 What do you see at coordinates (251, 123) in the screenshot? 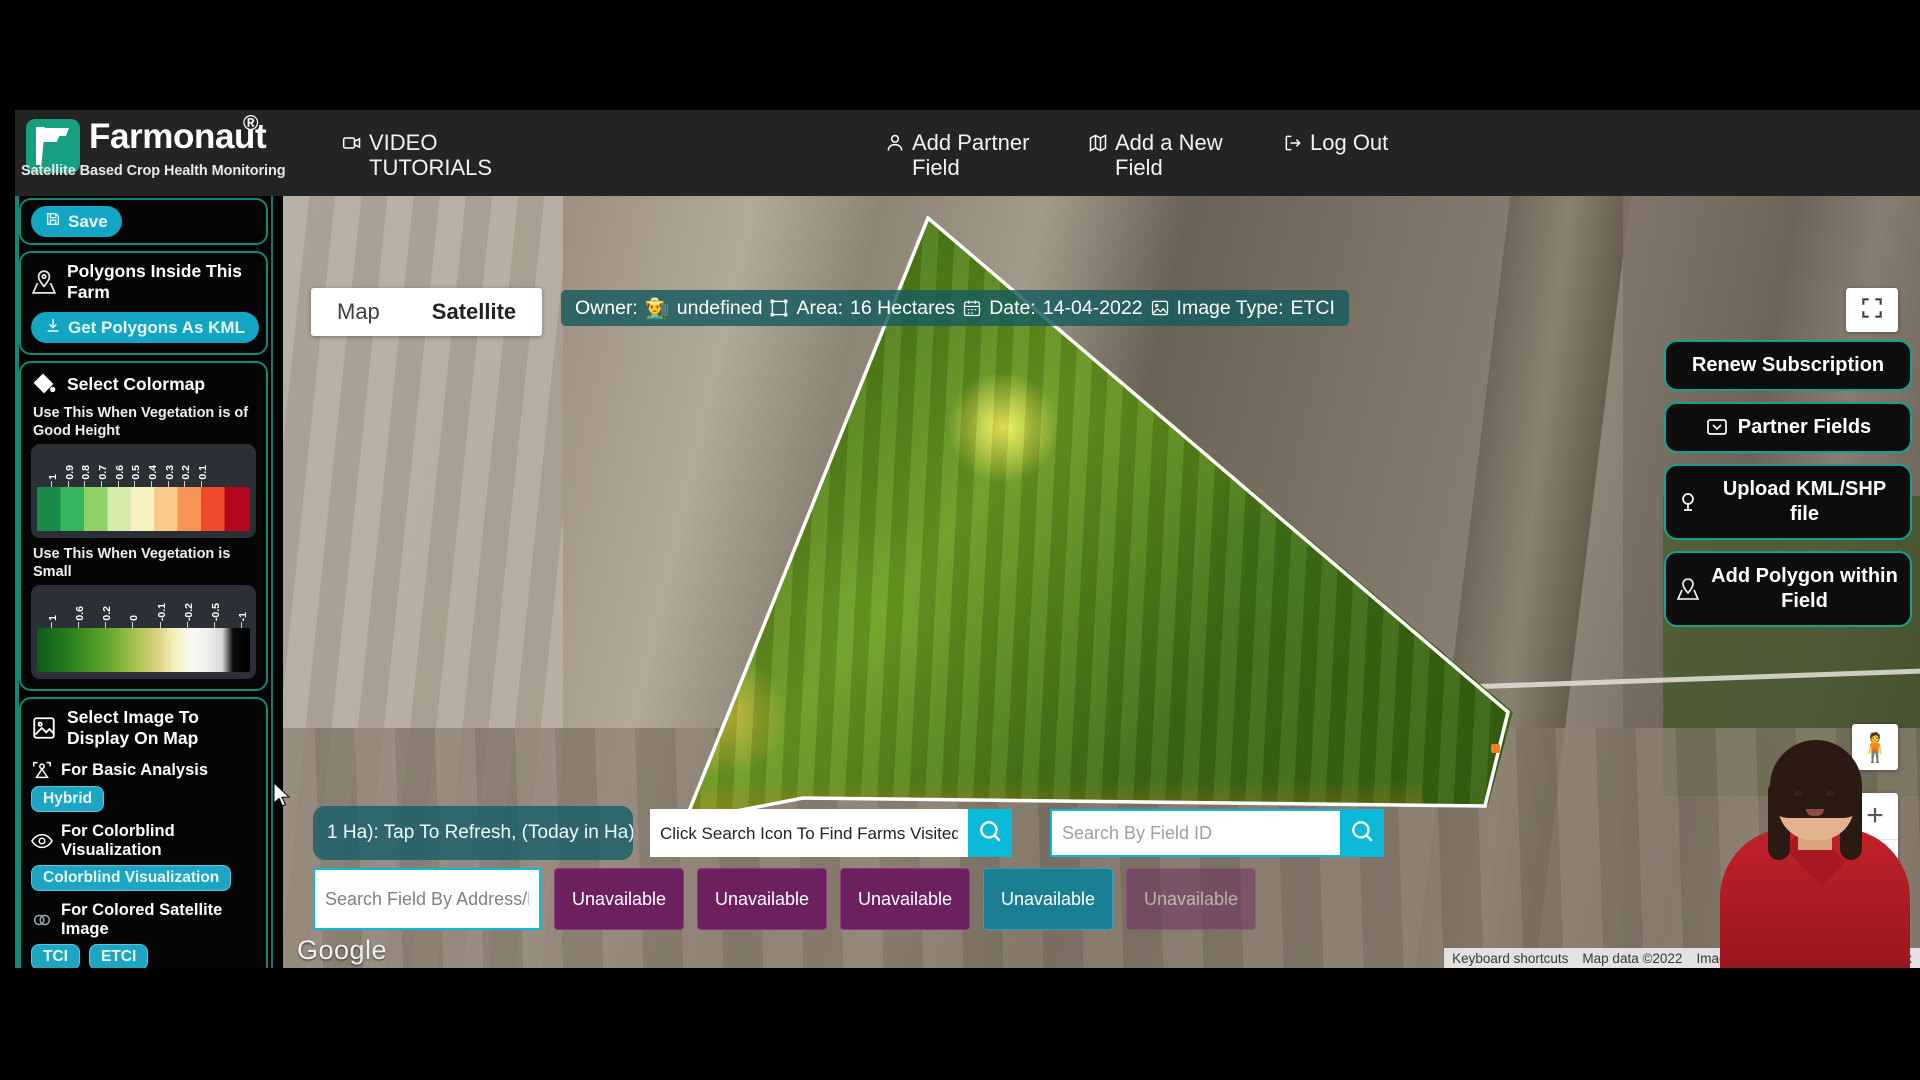
I see `registered-mark: ®` at bounding box center [251, 123].